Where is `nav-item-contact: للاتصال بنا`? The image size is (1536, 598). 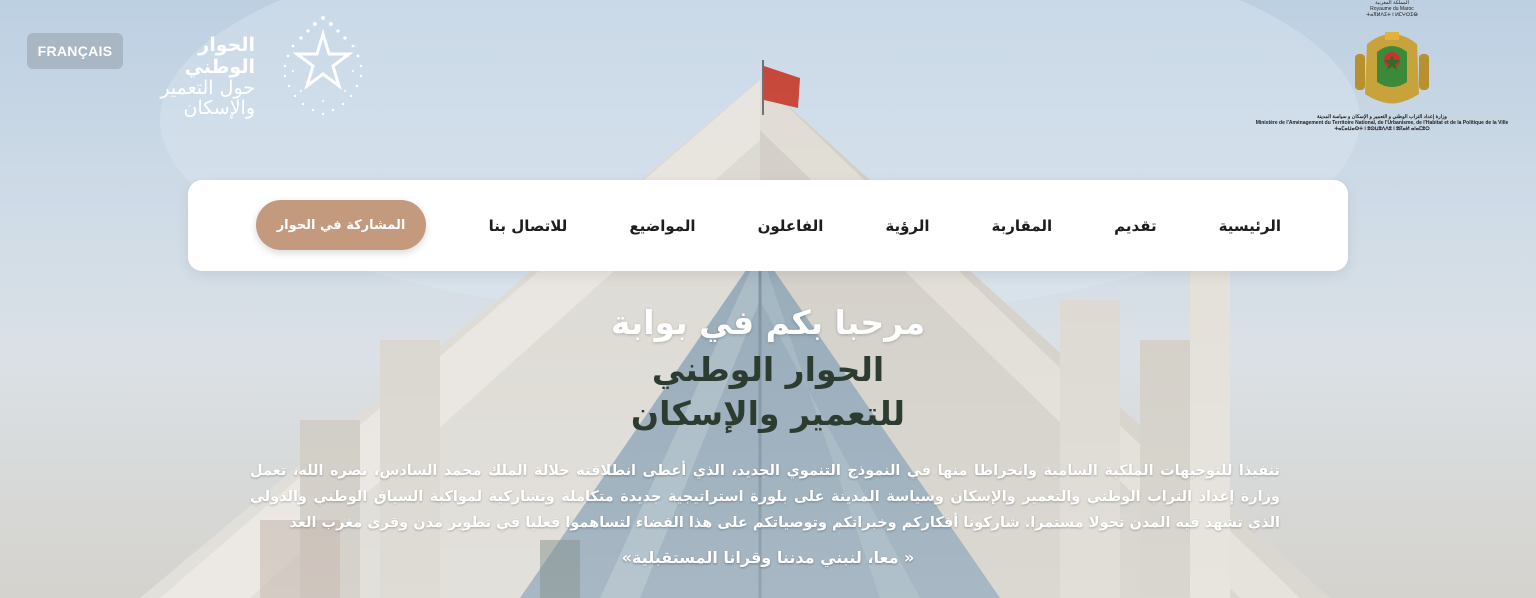
nav-item-contact: للاتصال بنا is located at coordinates (528, 226).